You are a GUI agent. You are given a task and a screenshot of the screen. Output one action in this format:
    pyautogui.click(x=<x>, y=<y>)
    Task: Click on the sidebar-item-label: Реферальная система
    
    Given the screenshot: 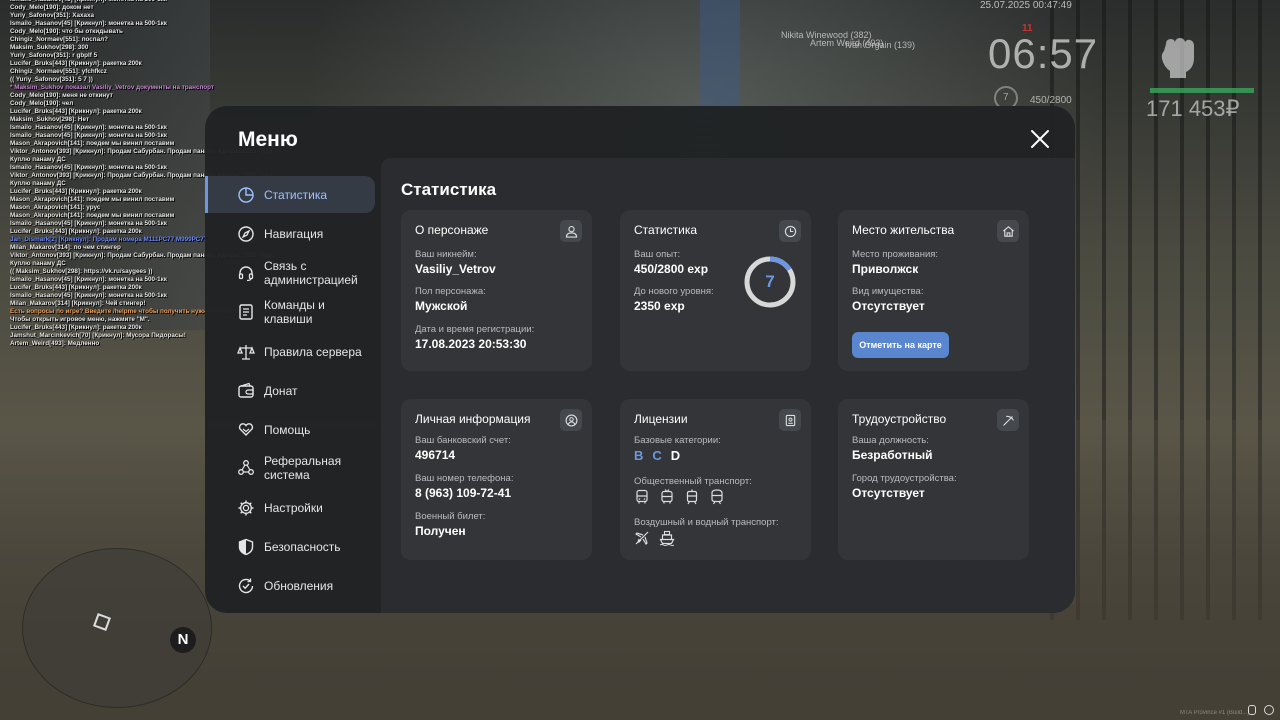 What is the action you would take?
    pyautogui.click(x=303, y=467)
    